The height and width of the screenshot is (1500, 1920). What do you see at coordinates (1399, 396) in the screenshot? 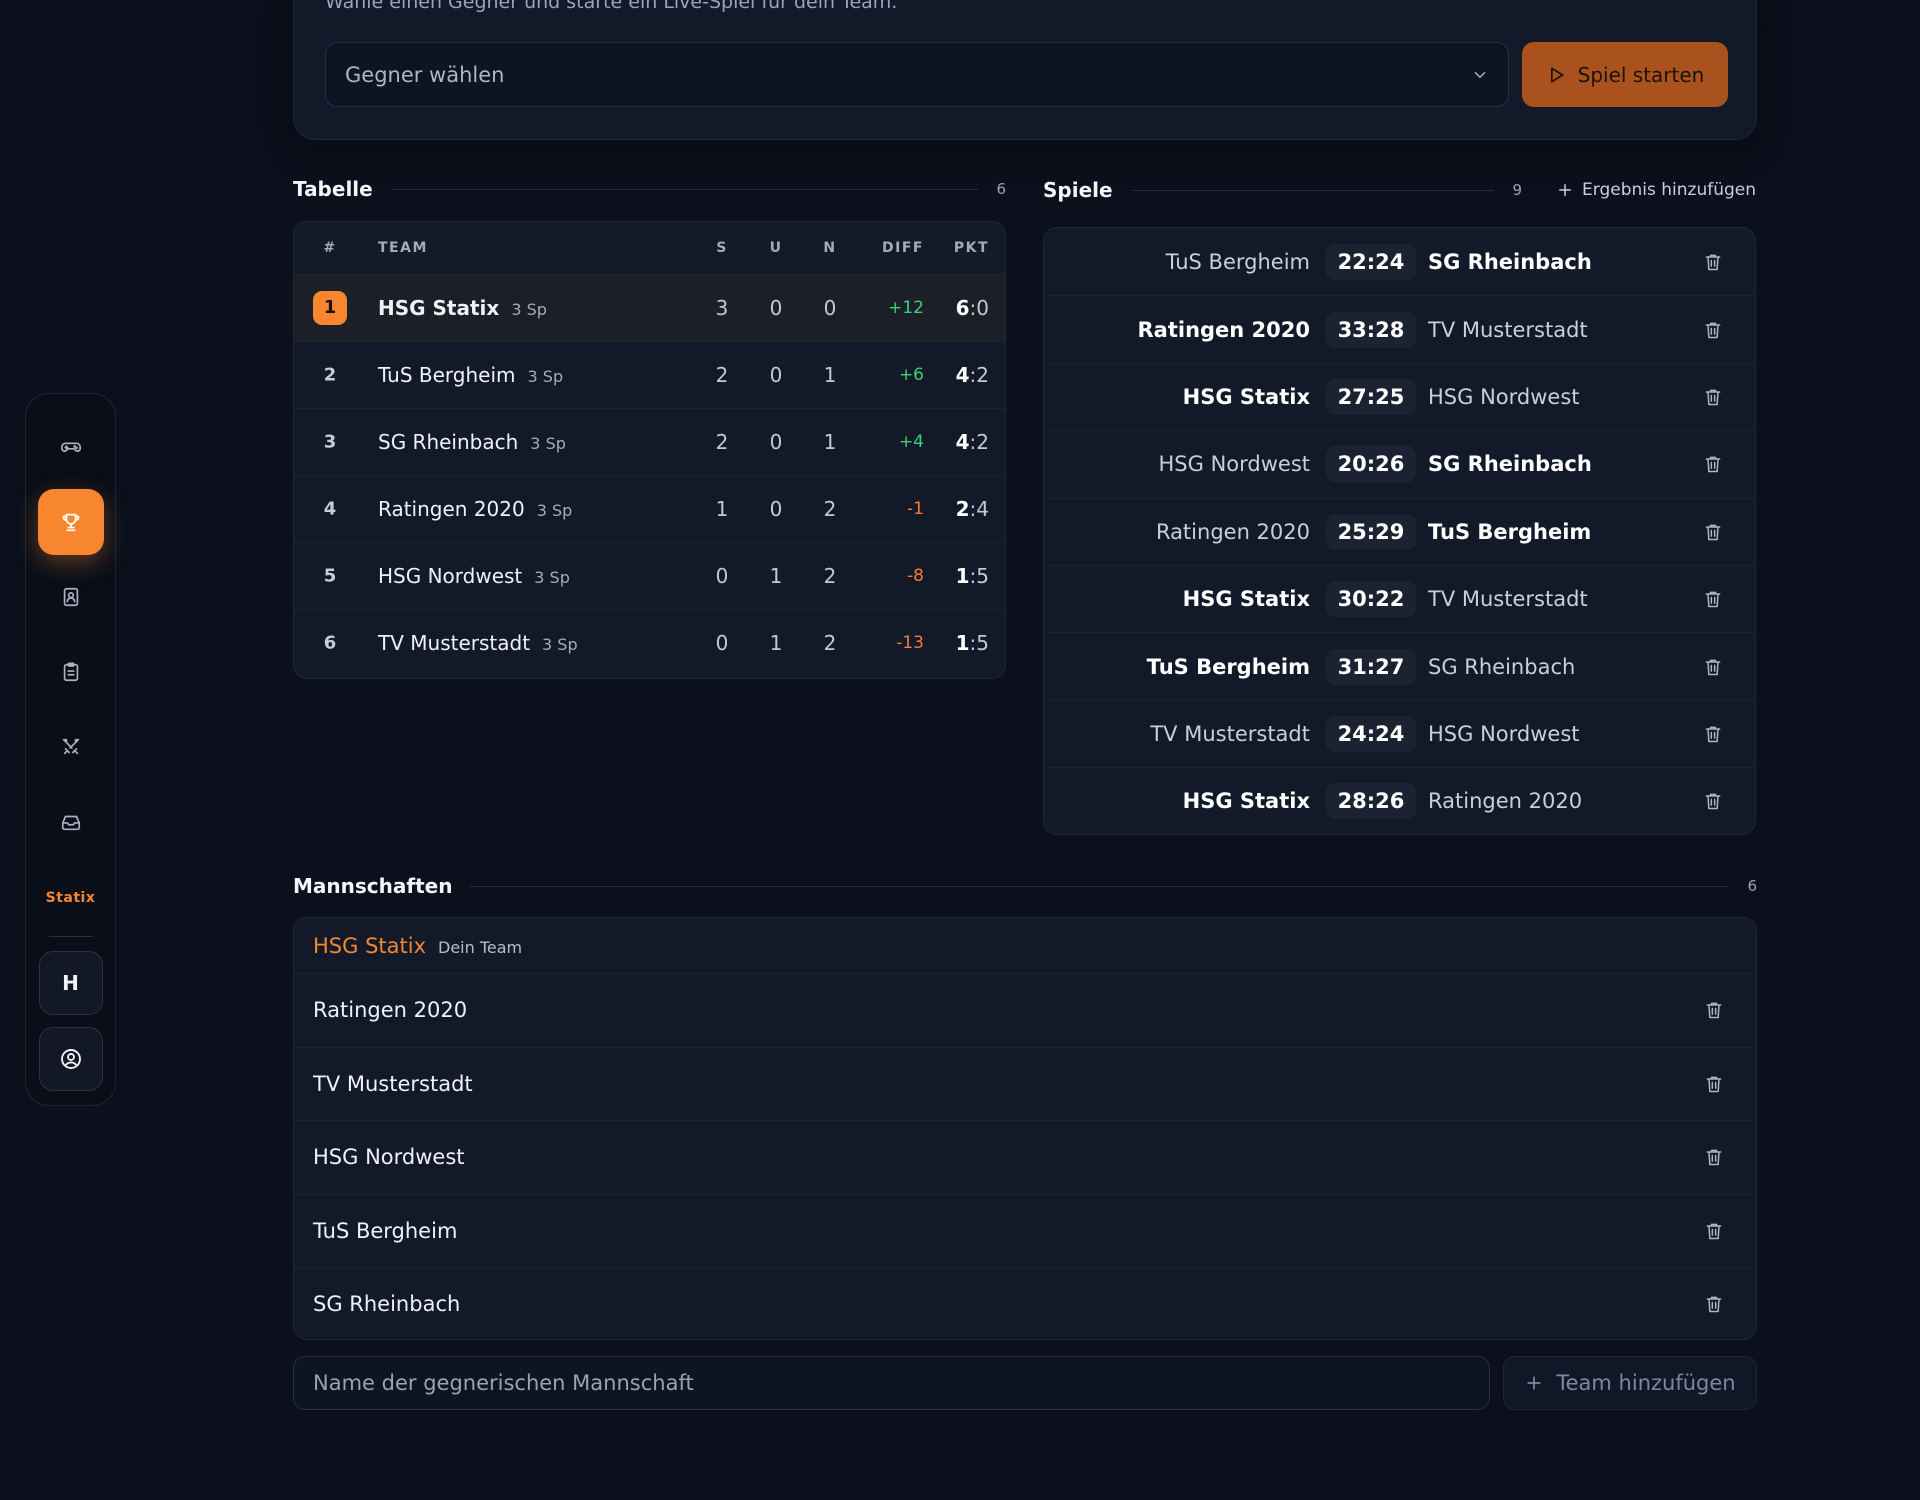
I see `game-row: HSG Statix 27:25 HSG Nordwest` at bounding box center [1399, 396].